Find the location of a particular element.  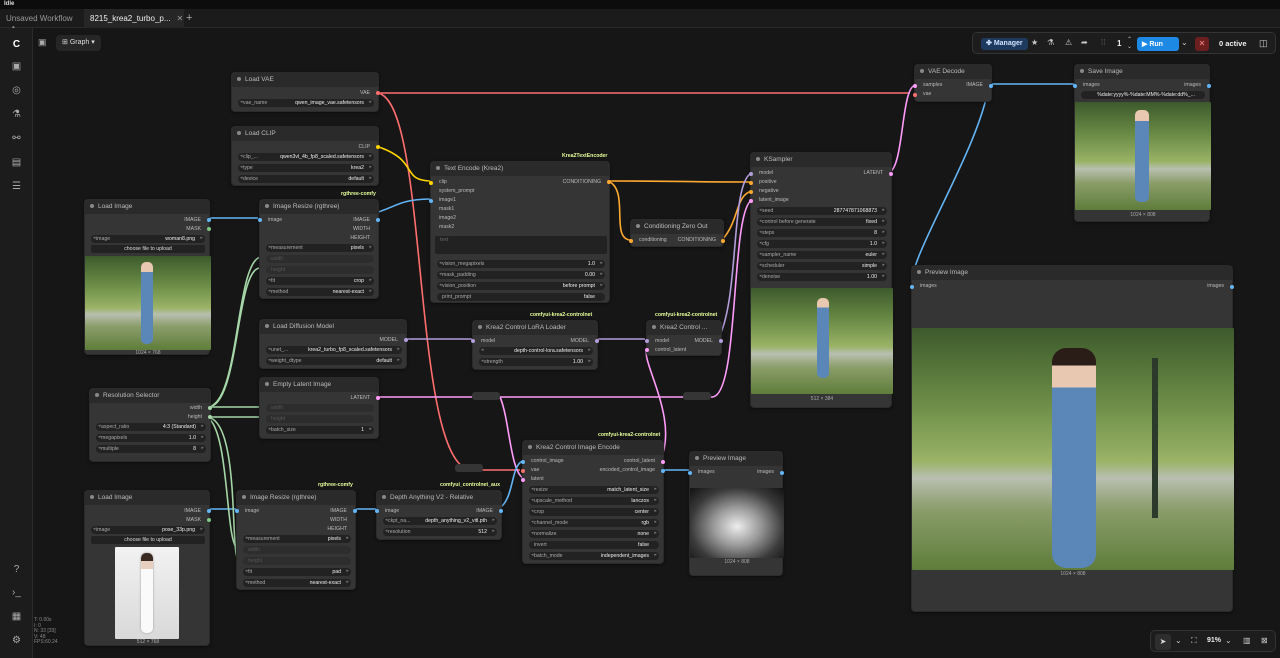

widget-mask-padding: ◂ mask_padding 0.00 ▸ is located at coordinates (521, 275).